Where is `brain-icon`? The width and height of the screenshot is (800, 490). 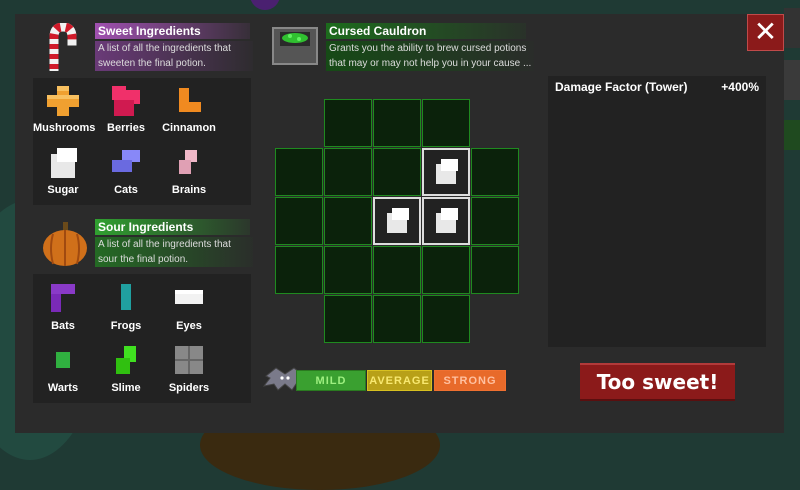
brain-icon is located at coordinates (188, 162).